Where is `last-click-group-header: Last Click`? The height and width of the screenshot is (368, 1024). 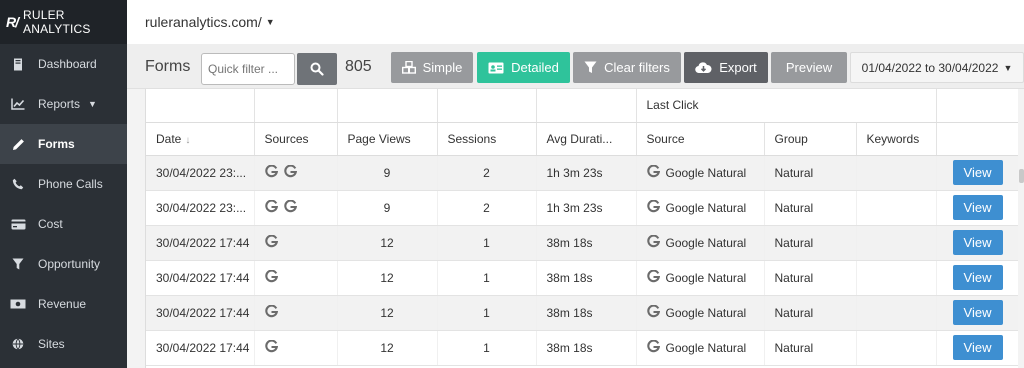 last-click-group-header: Last Click is located at coordinates (786, 106).